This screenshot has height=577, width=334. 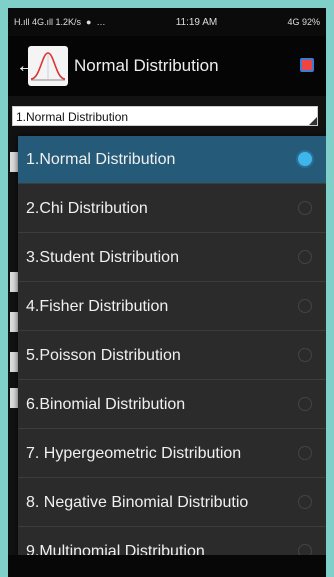 I want to click on option-label: 7. Hypergeometric Distribution, so click(x=134, y=453).